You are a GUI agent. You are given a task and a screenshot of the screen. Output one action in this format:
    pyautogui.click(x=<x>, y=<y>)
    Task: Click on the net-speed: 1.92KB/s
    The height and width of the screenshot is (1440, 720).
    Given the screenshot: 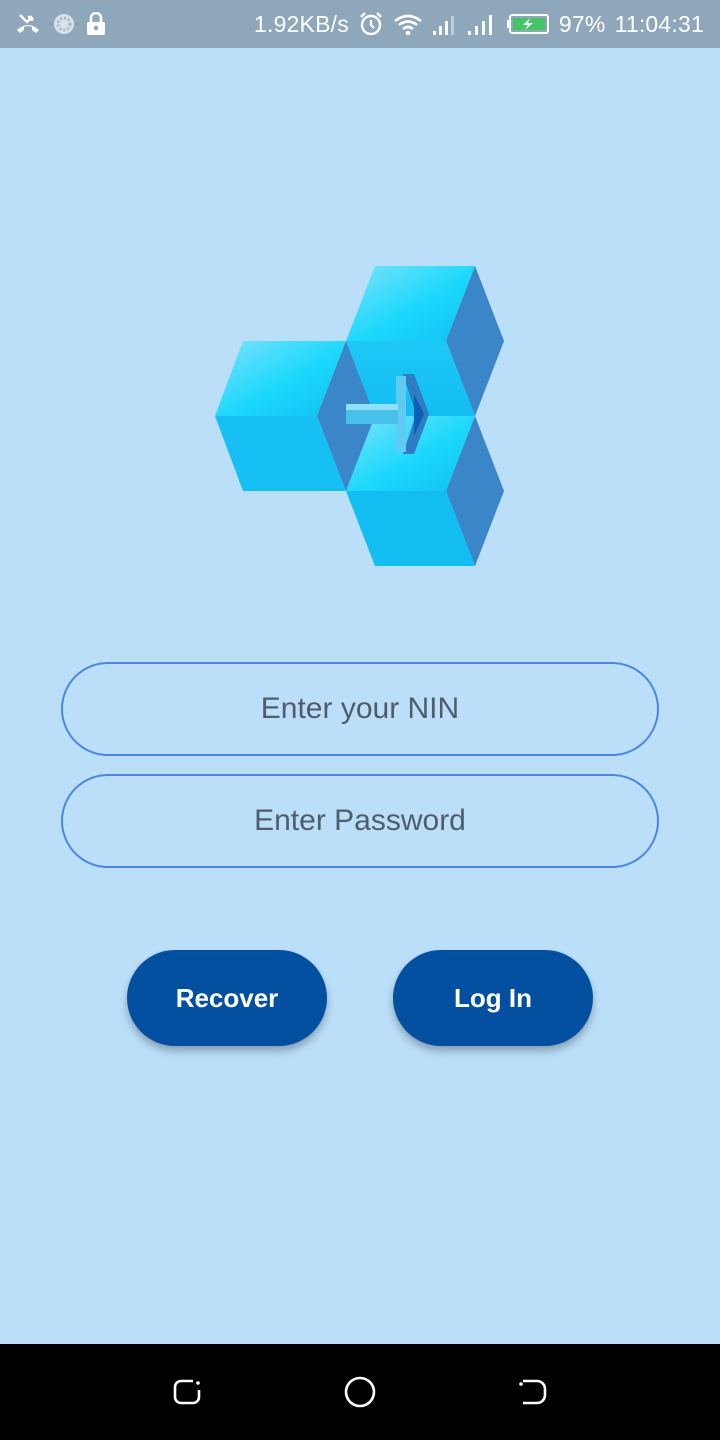 What is the action you would take?
    pyautogui.click(x=301, y=23)
    